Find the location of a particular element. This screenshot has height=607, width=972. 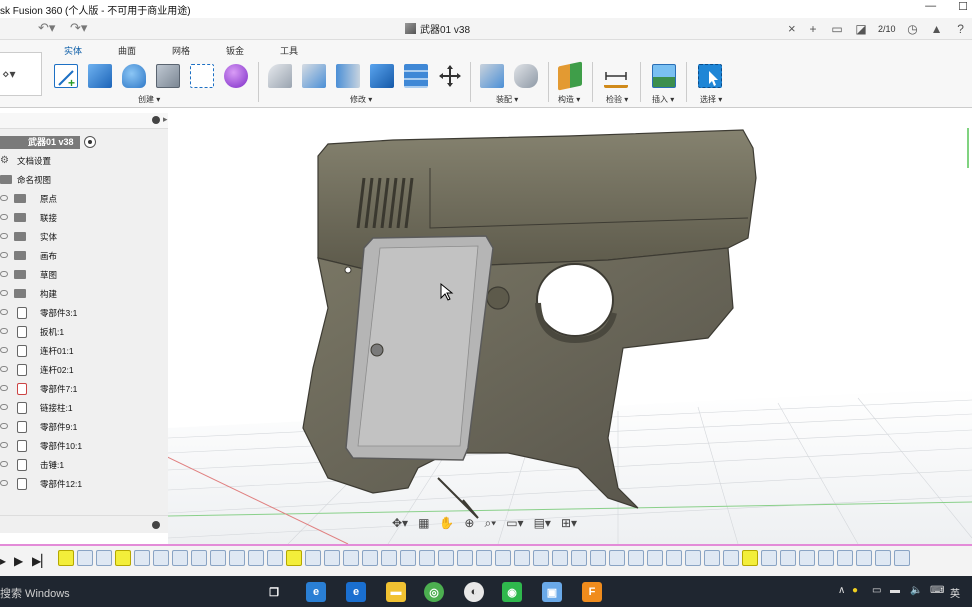

tree-item-component: 零部件10:1 is located at coordinates (50, 446).